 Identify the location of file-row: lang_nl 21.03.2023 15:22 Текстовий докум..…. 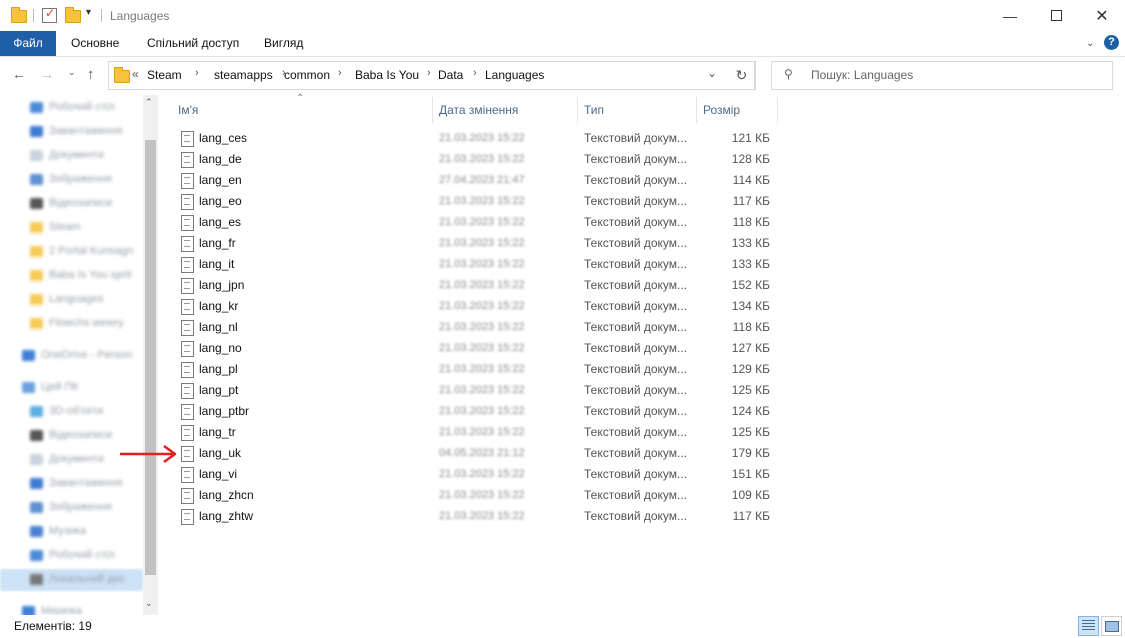
(470, 327).